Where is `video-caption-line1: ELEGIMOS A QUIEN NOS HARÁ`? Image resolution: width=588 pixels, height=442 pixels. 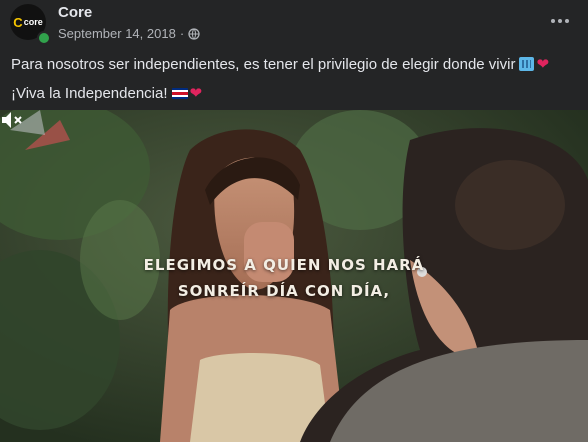
video-caption-line1: ELEGIMOS A QUIEN NOS HARÁ is located at coordinates (284, 265).